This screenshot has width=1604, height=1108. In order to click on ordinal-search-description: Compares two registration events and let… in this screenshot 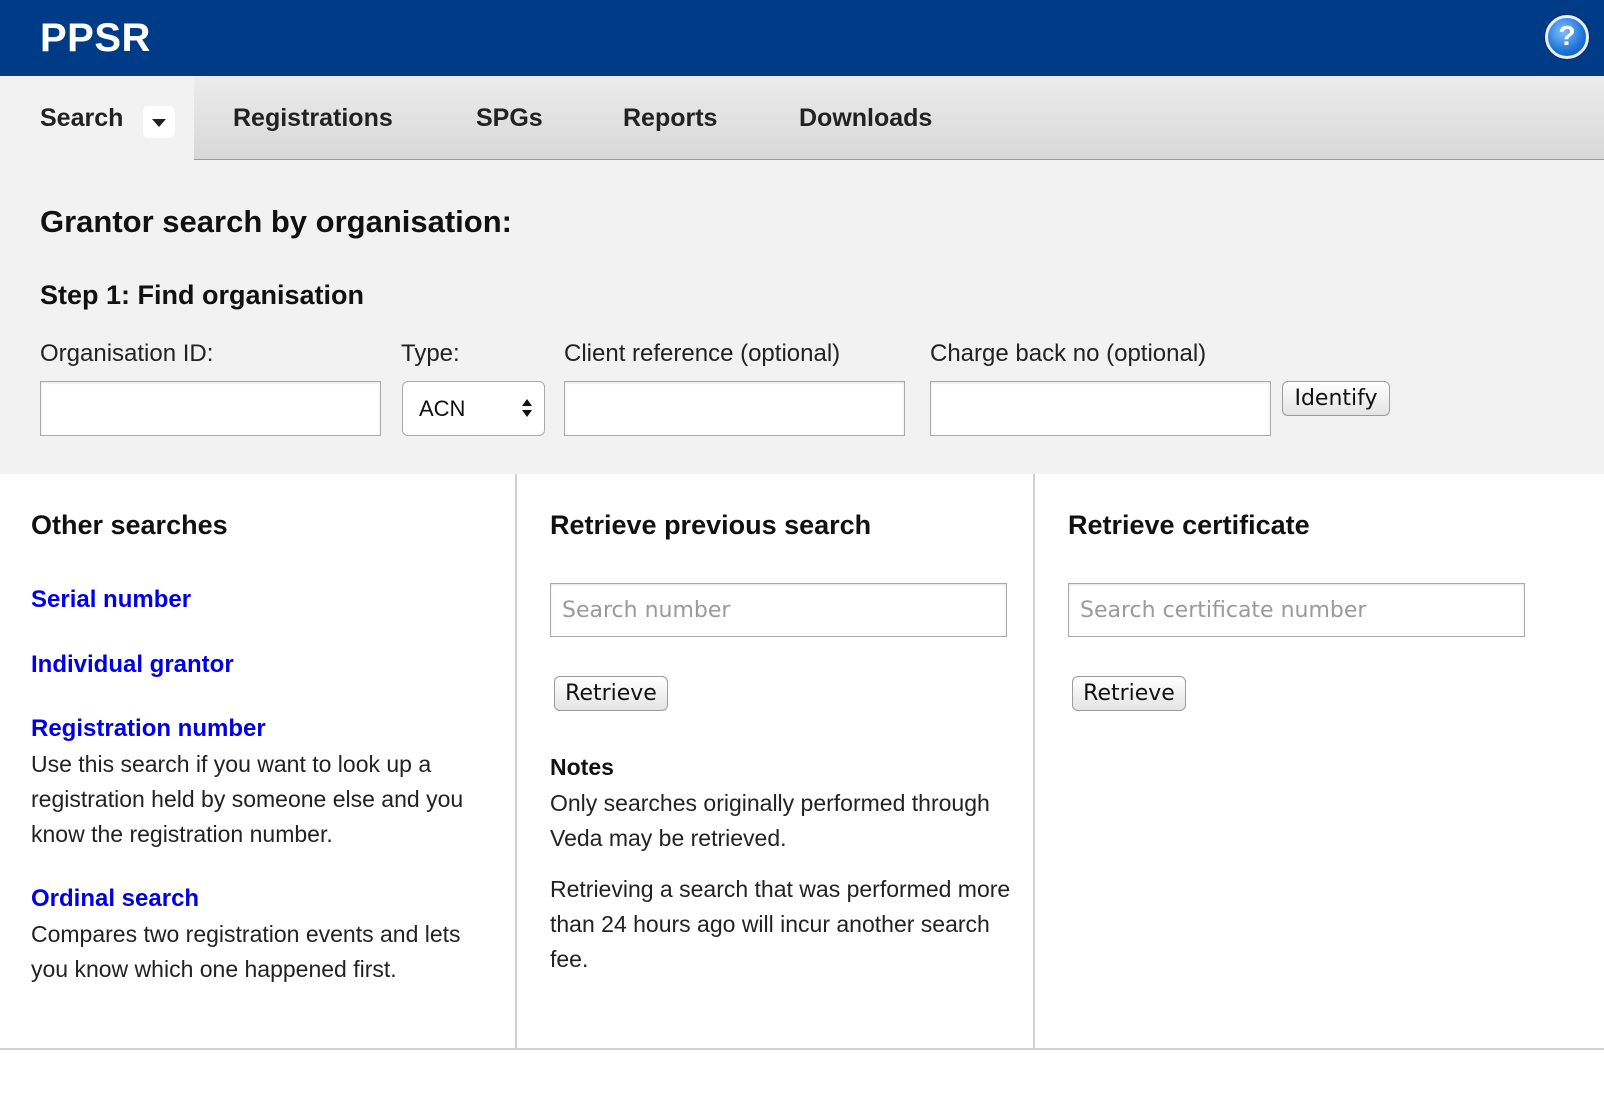, I will do `click(246, 951)`.